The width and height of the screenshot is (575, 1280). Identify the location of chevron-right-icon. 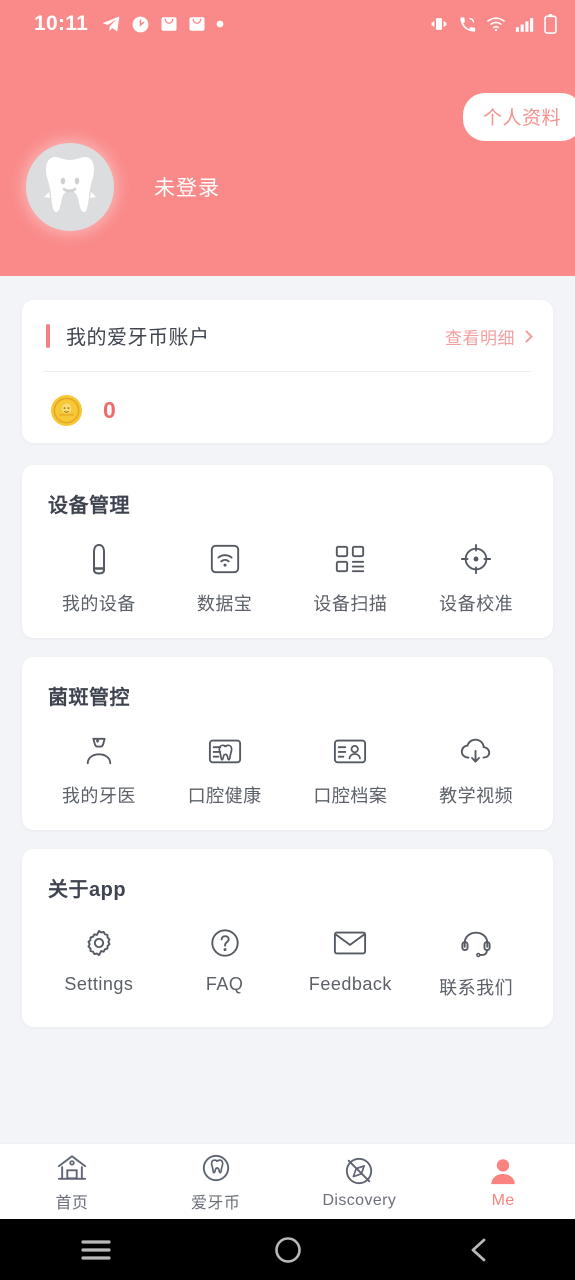
(526, 336).